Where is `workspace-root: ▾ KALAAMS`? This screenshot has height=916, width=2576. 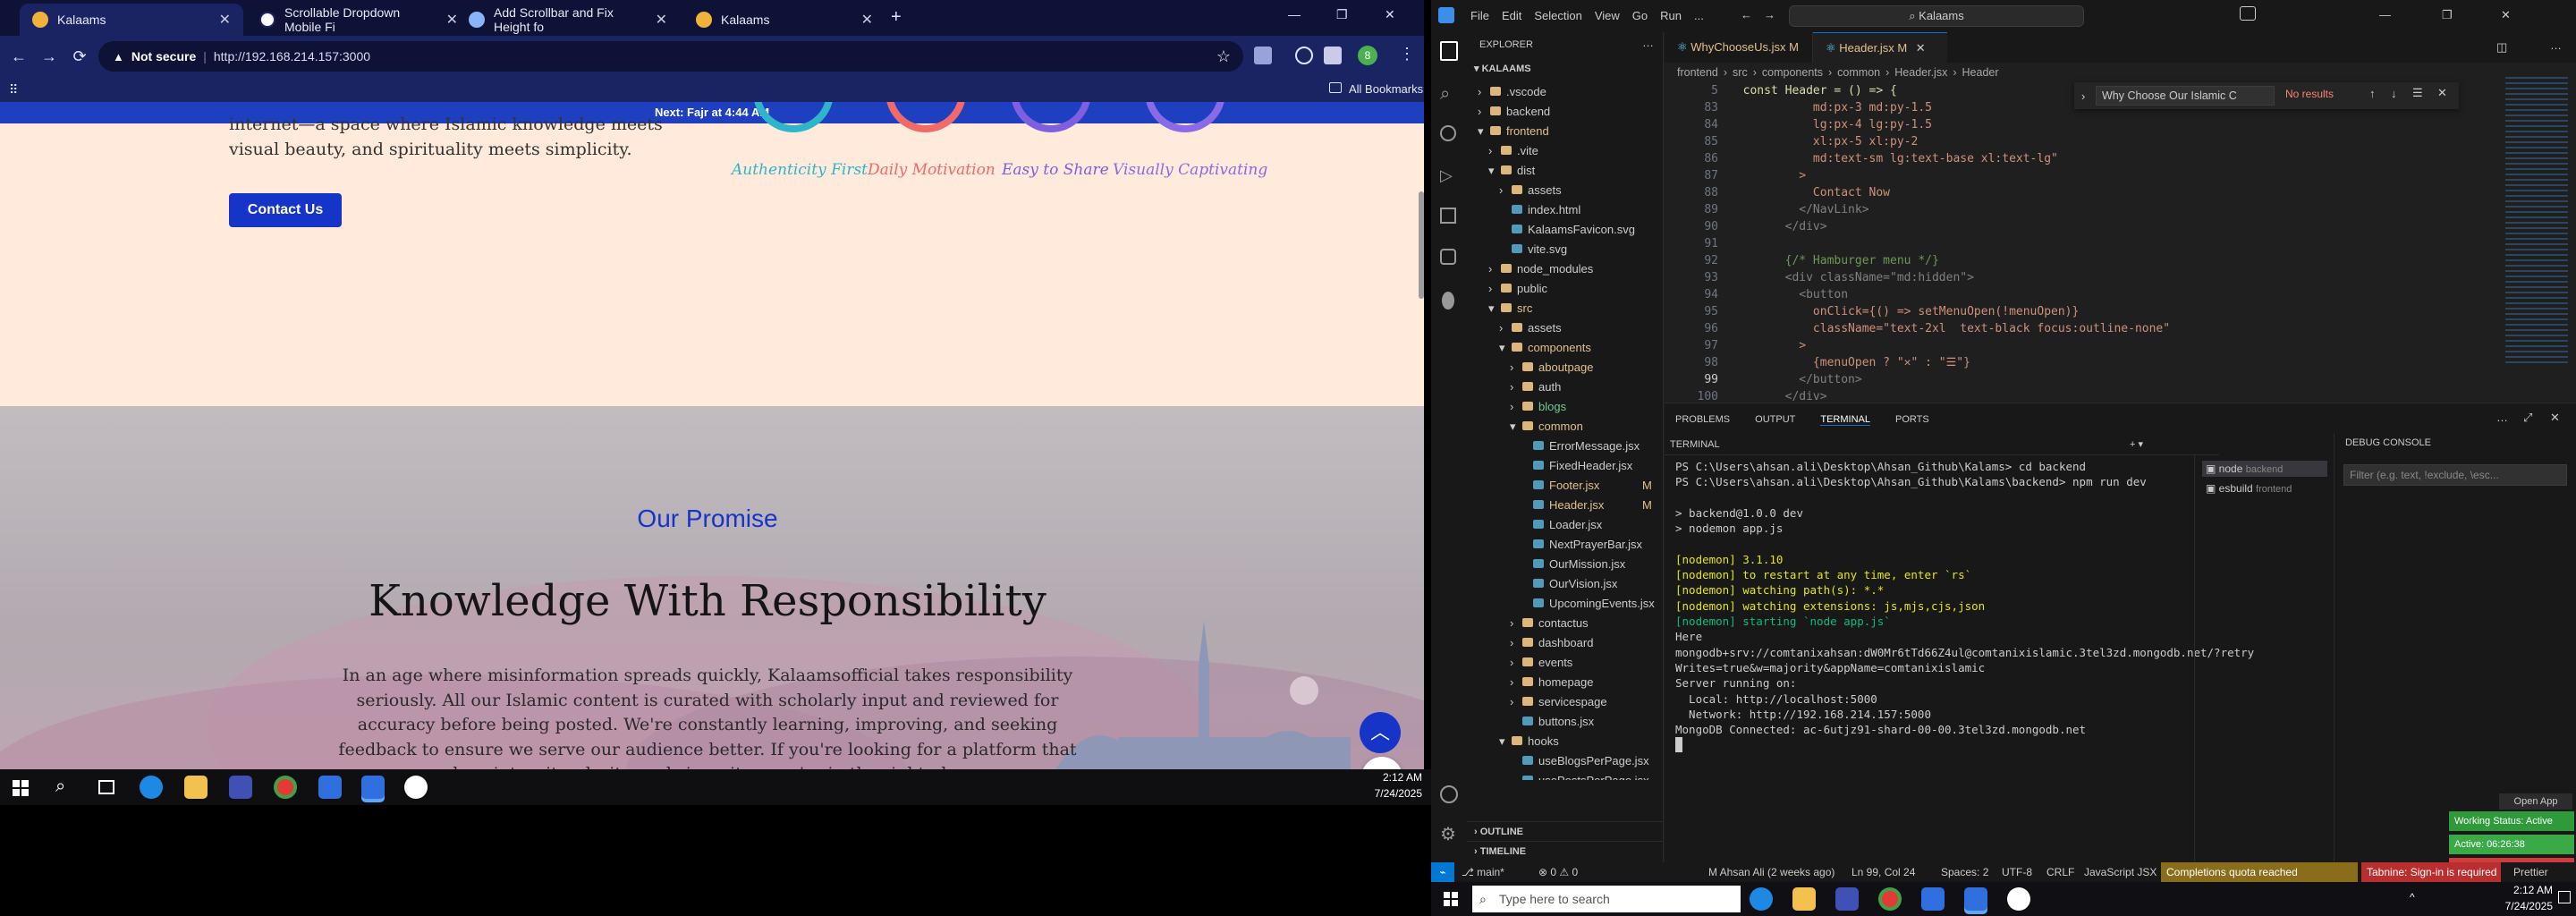
workspace-root: ▾ KALAAMS is located at coordinates (1502, 68).